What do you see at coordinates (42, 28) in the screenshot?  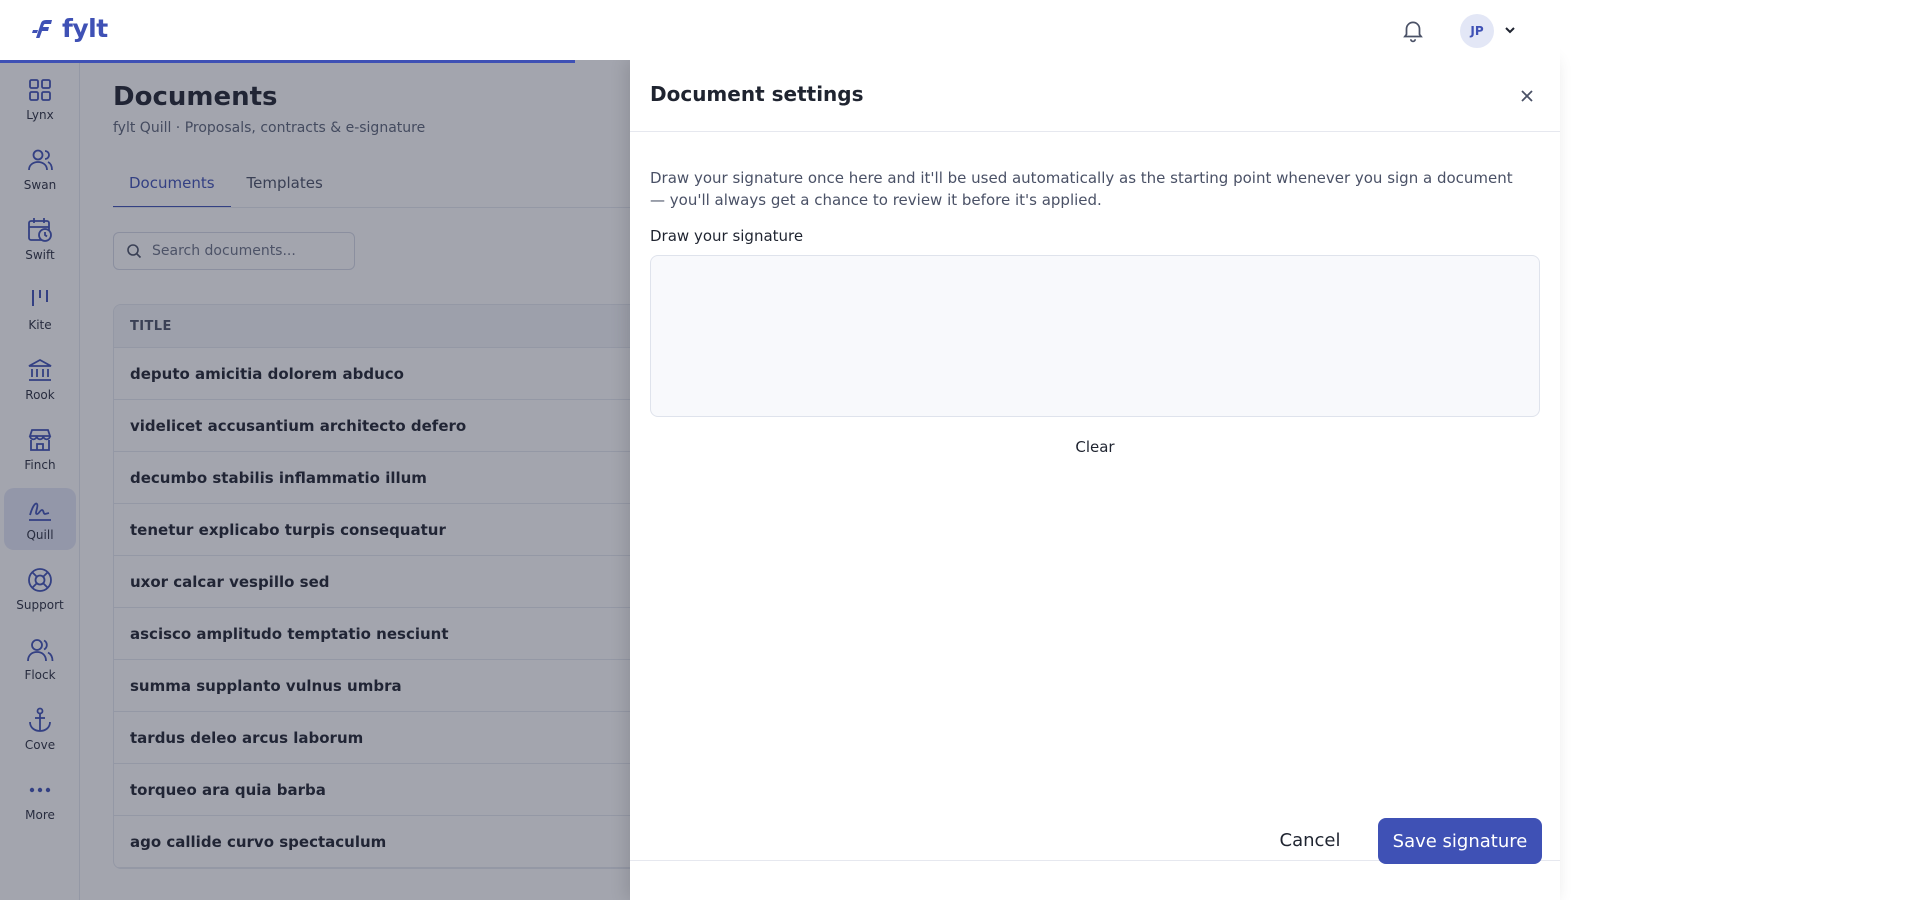 I see `fylt-logo-icon` at bounding box center [42, 28].